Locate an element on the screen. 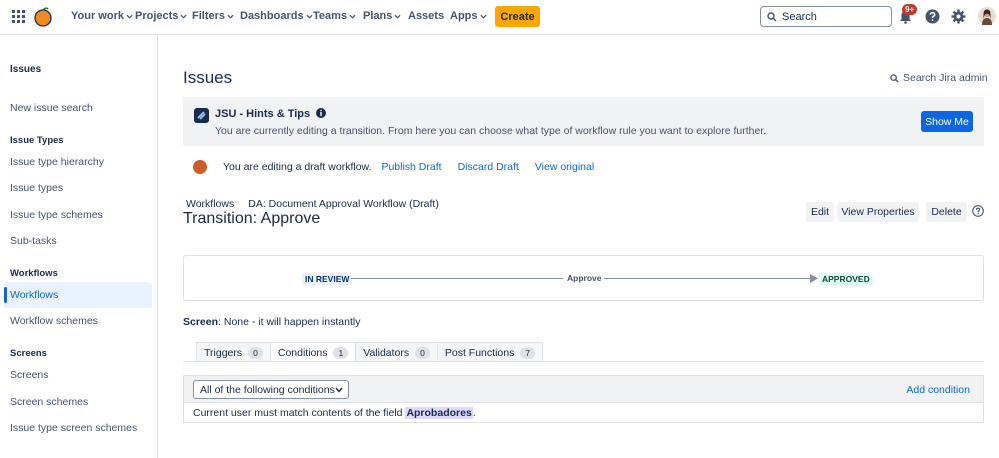 The height and width of the screenshot is (458, 999). nav-assets: Assets is located at coordinates (426, 16).